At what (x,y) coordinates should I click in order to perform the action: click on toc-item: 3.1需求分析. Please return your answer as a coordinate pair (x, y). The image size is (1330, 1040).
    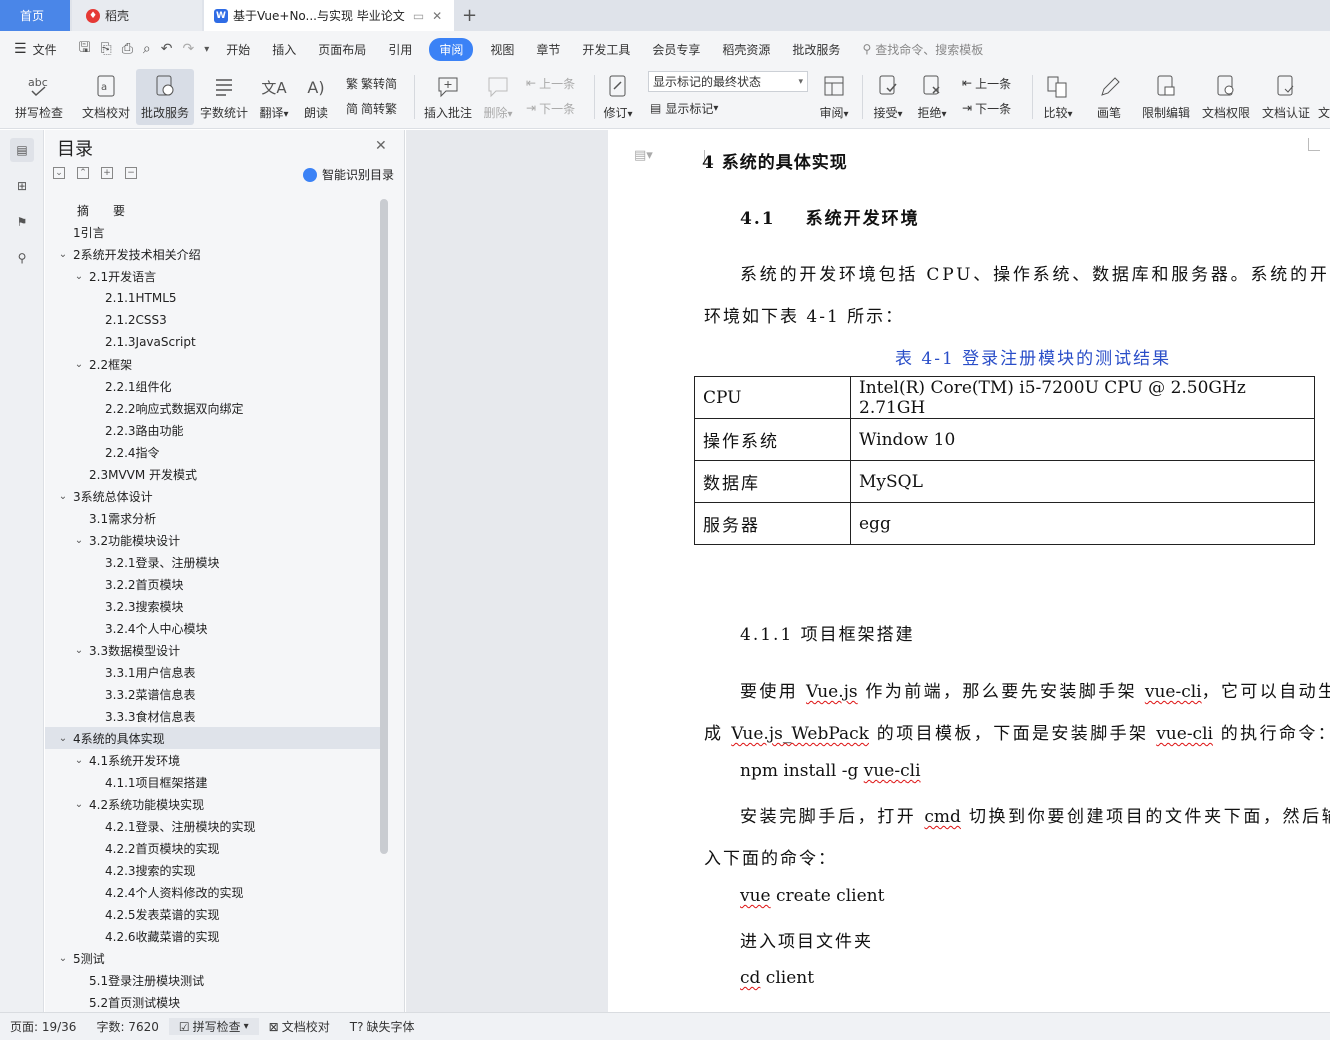
    Looking at the image, I should click on (212, 518).